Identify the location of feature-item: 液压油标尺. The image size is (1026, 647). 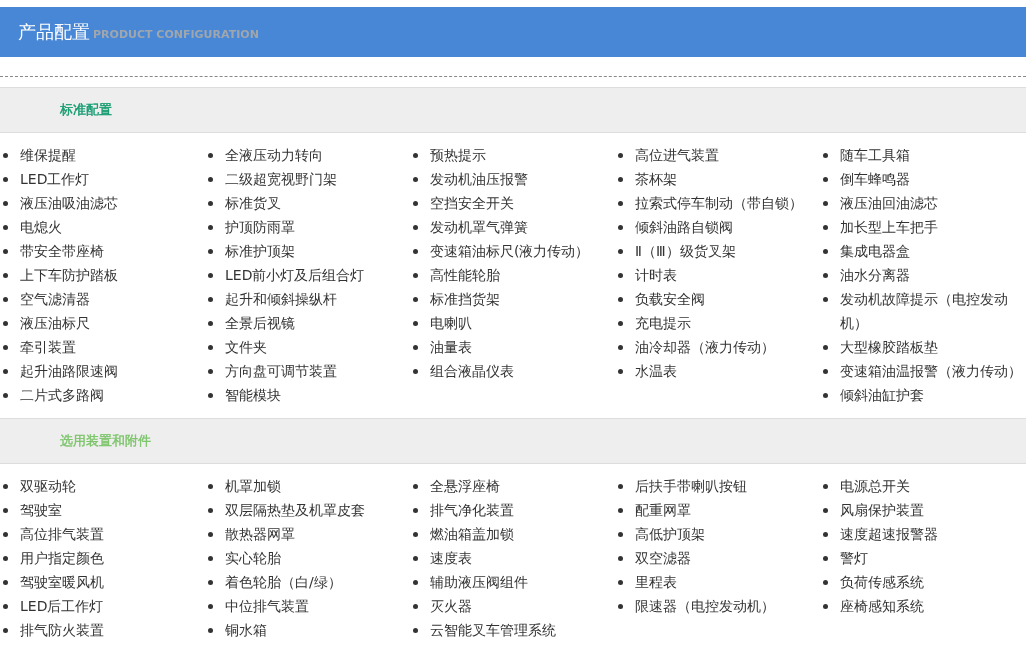
(55, 323).